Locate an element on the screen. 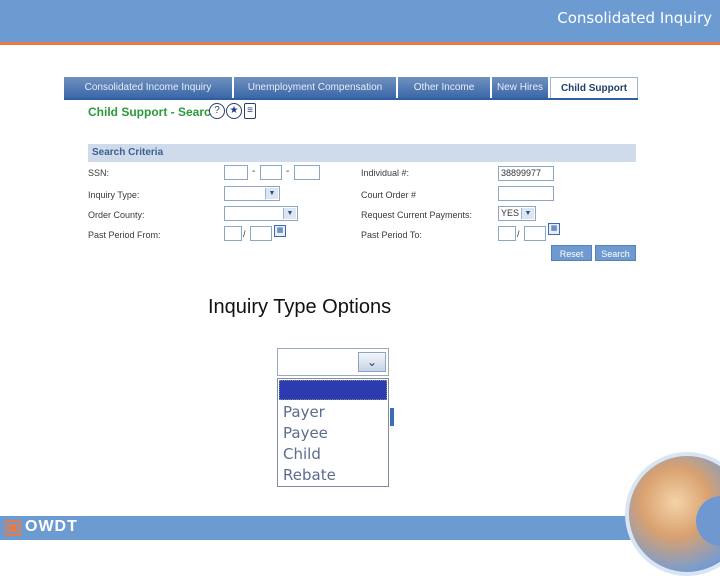 This screenshot has height=576, width=720. court-order-input is located at coordinates (526, 193).